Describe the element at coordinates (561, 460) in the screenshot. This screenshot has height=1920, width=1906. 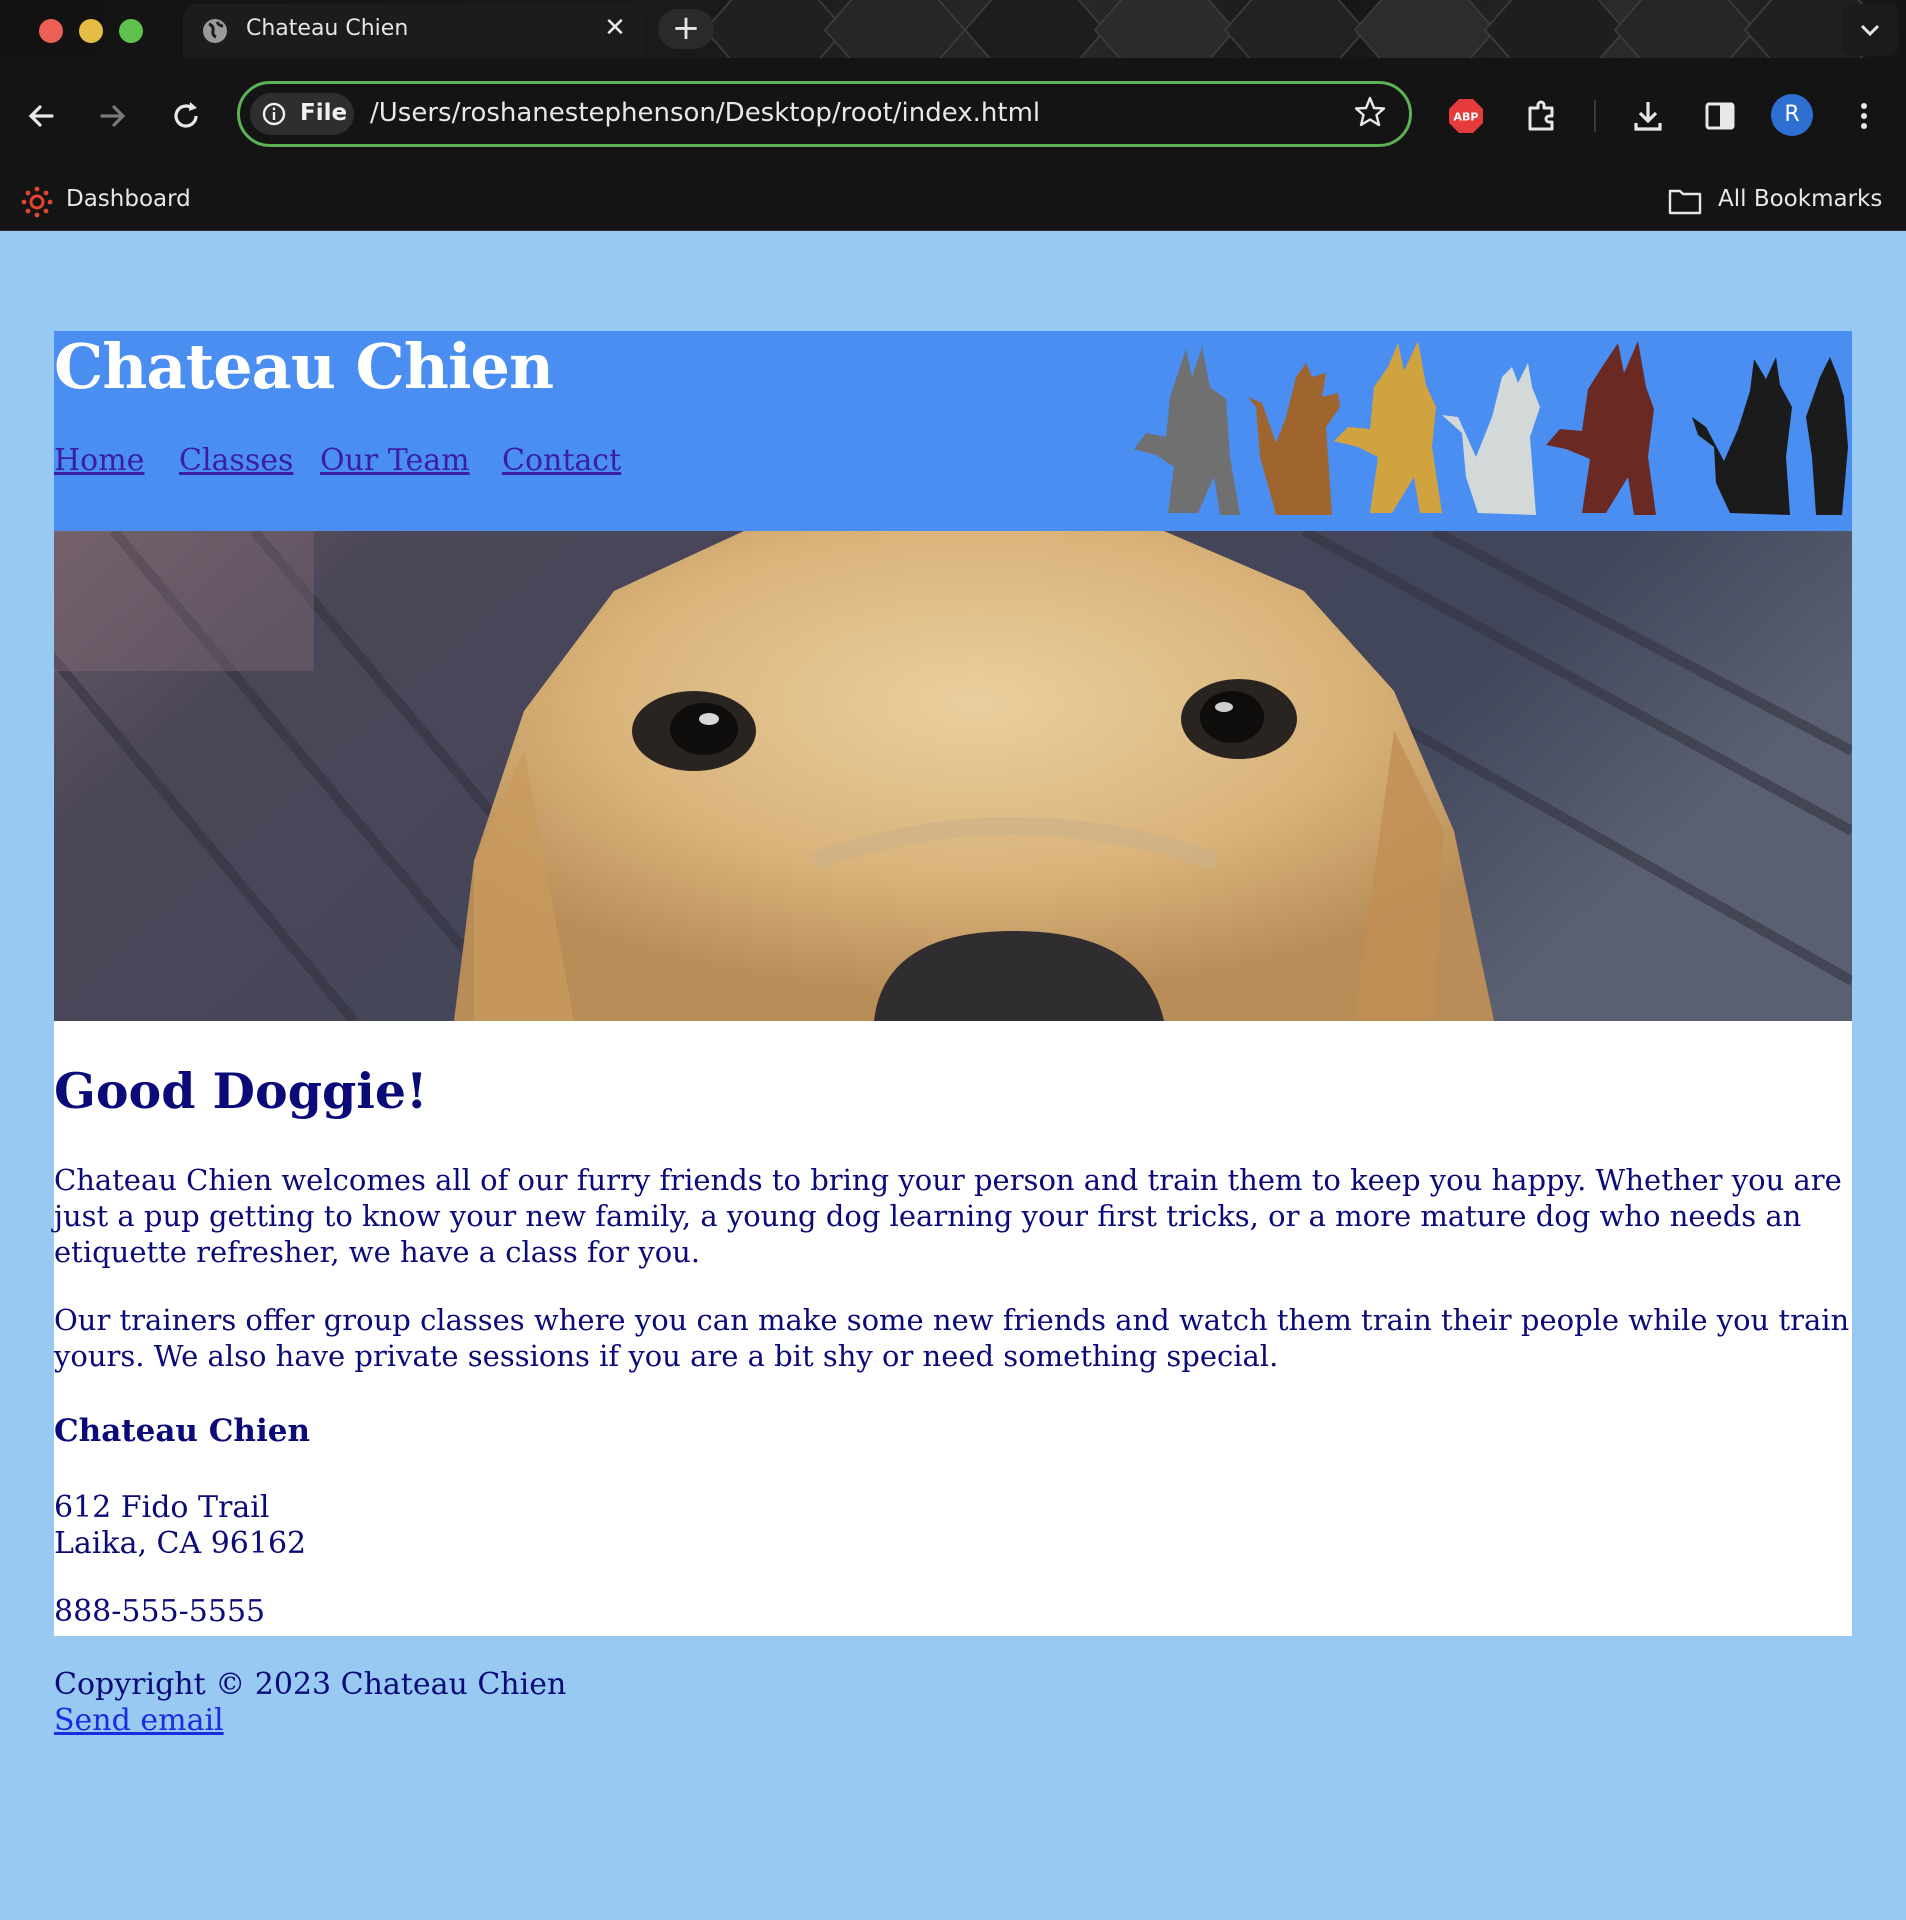
I see `nav-link-contact: Contact` at that location.